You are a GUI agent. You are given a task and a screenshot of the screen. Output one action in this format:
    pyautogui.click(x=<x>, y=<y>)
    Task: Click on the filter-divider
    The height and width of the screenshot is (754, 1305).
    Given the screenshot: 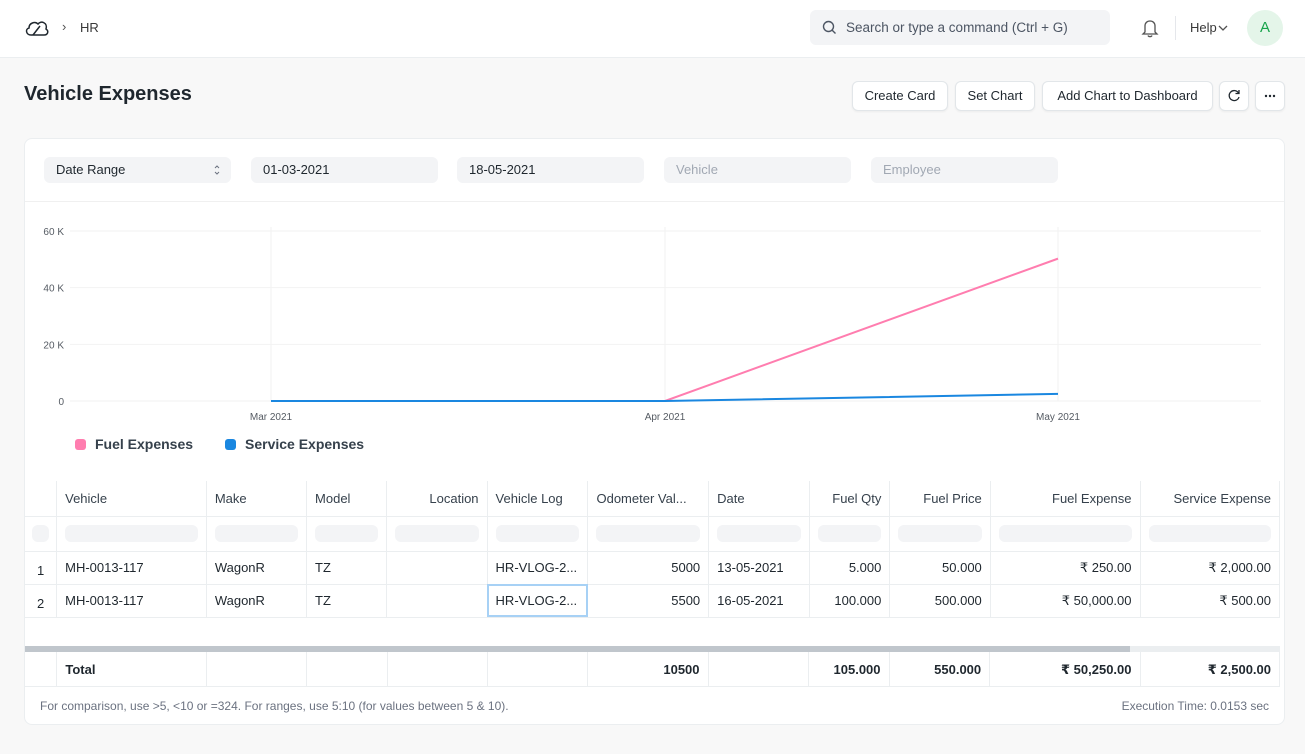 What is the action you would take?
    pyautogui.click(x=654, y=201)
    